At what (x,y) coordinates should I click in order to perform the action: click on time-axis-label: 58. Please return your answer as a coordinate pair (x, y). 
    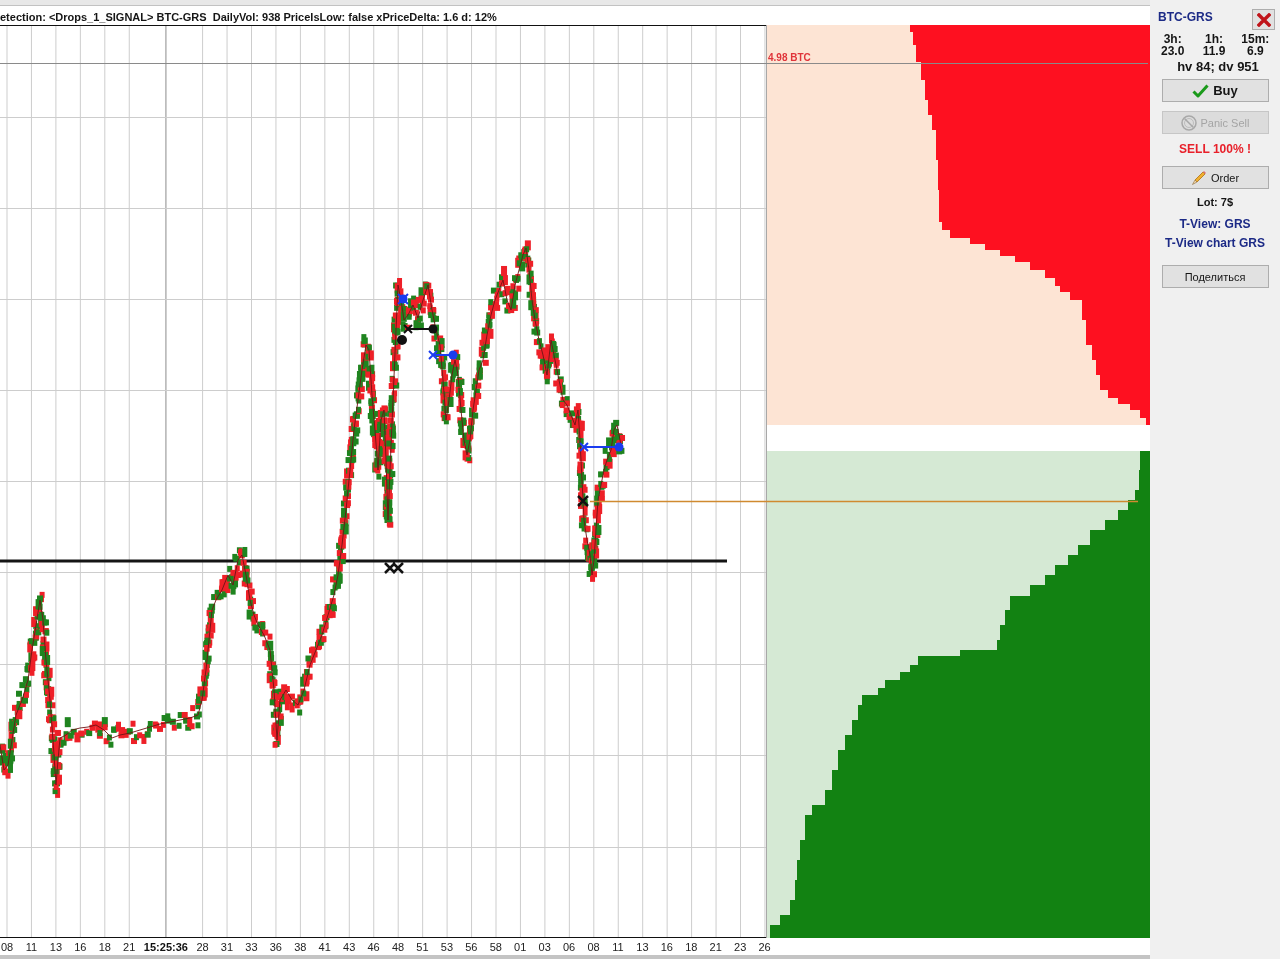
    Looking at the image, I should click on (495, 946).